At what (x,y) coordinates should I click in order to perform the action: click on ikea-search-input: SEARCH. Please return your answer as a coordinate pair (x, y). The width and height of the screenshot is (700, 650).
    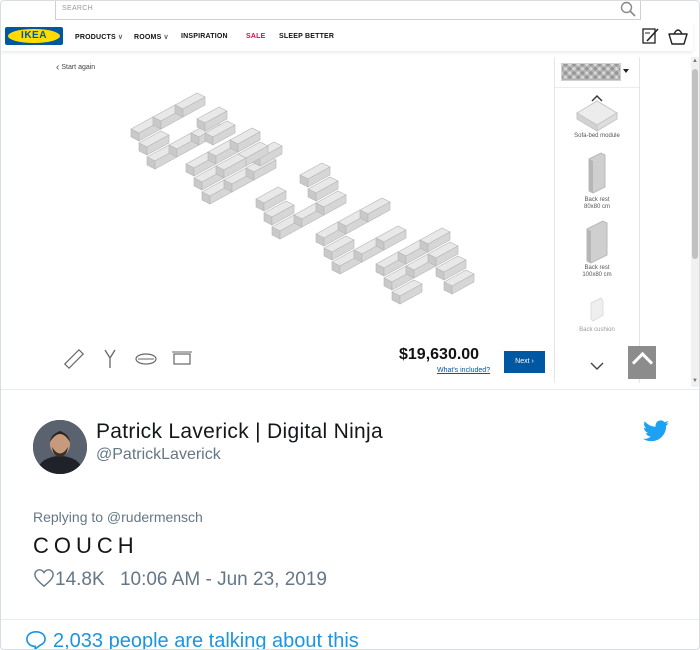
    Looking at the image, I should click on (348, 10).